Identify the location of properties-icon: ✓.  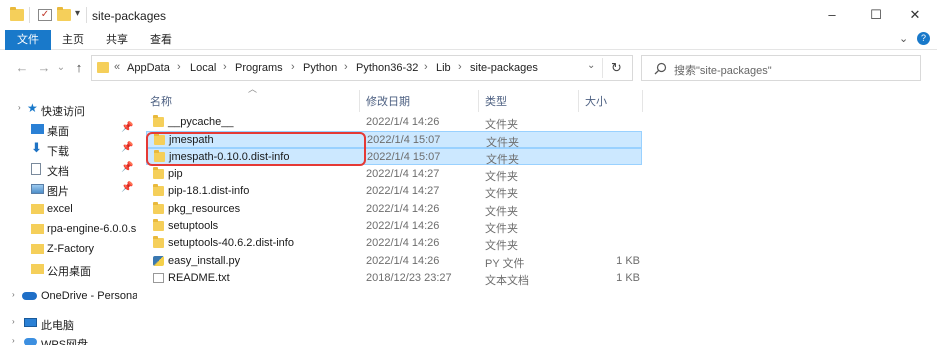
(45, 15).